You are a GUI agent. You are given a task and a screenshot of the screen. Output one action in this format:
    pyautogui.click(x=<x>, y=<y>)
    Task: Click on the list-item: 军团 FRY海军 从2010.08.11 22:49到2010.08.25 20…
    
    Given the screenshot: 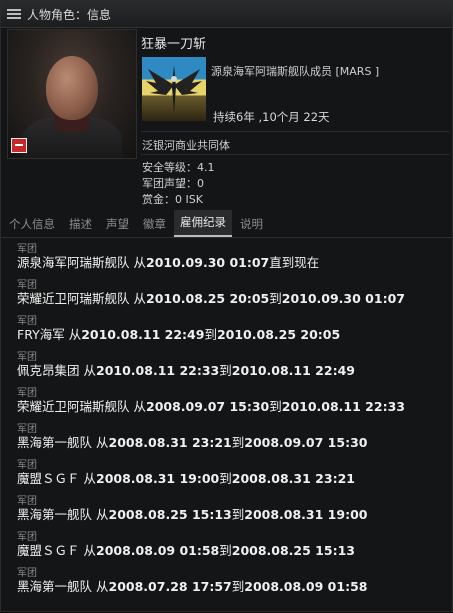 What is the action you would take?
    pyautogui.click(x=226, y=329)
    